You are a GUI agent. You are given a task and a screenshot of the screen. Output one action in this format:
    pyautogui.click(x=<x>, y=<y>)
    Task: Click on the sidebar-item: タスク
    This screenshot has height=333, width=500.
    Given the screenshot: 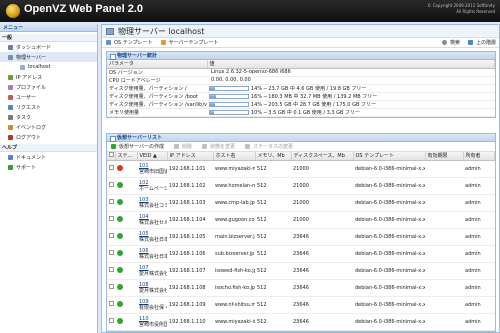 What is the action you would take?
    pyautogui.click(x=48, y=117)
    